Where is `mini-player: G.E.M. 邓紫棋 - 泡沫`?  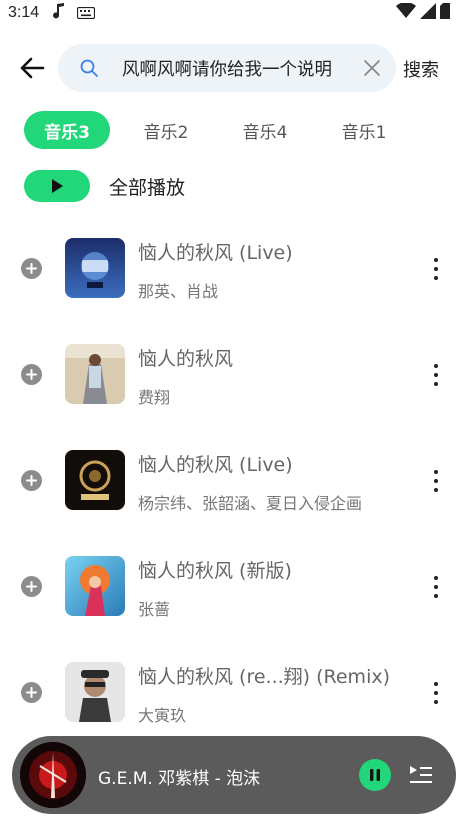
mini-player: G.E.M. 邓紫棋 - 泡沫 is located at coordinates (234, 775).